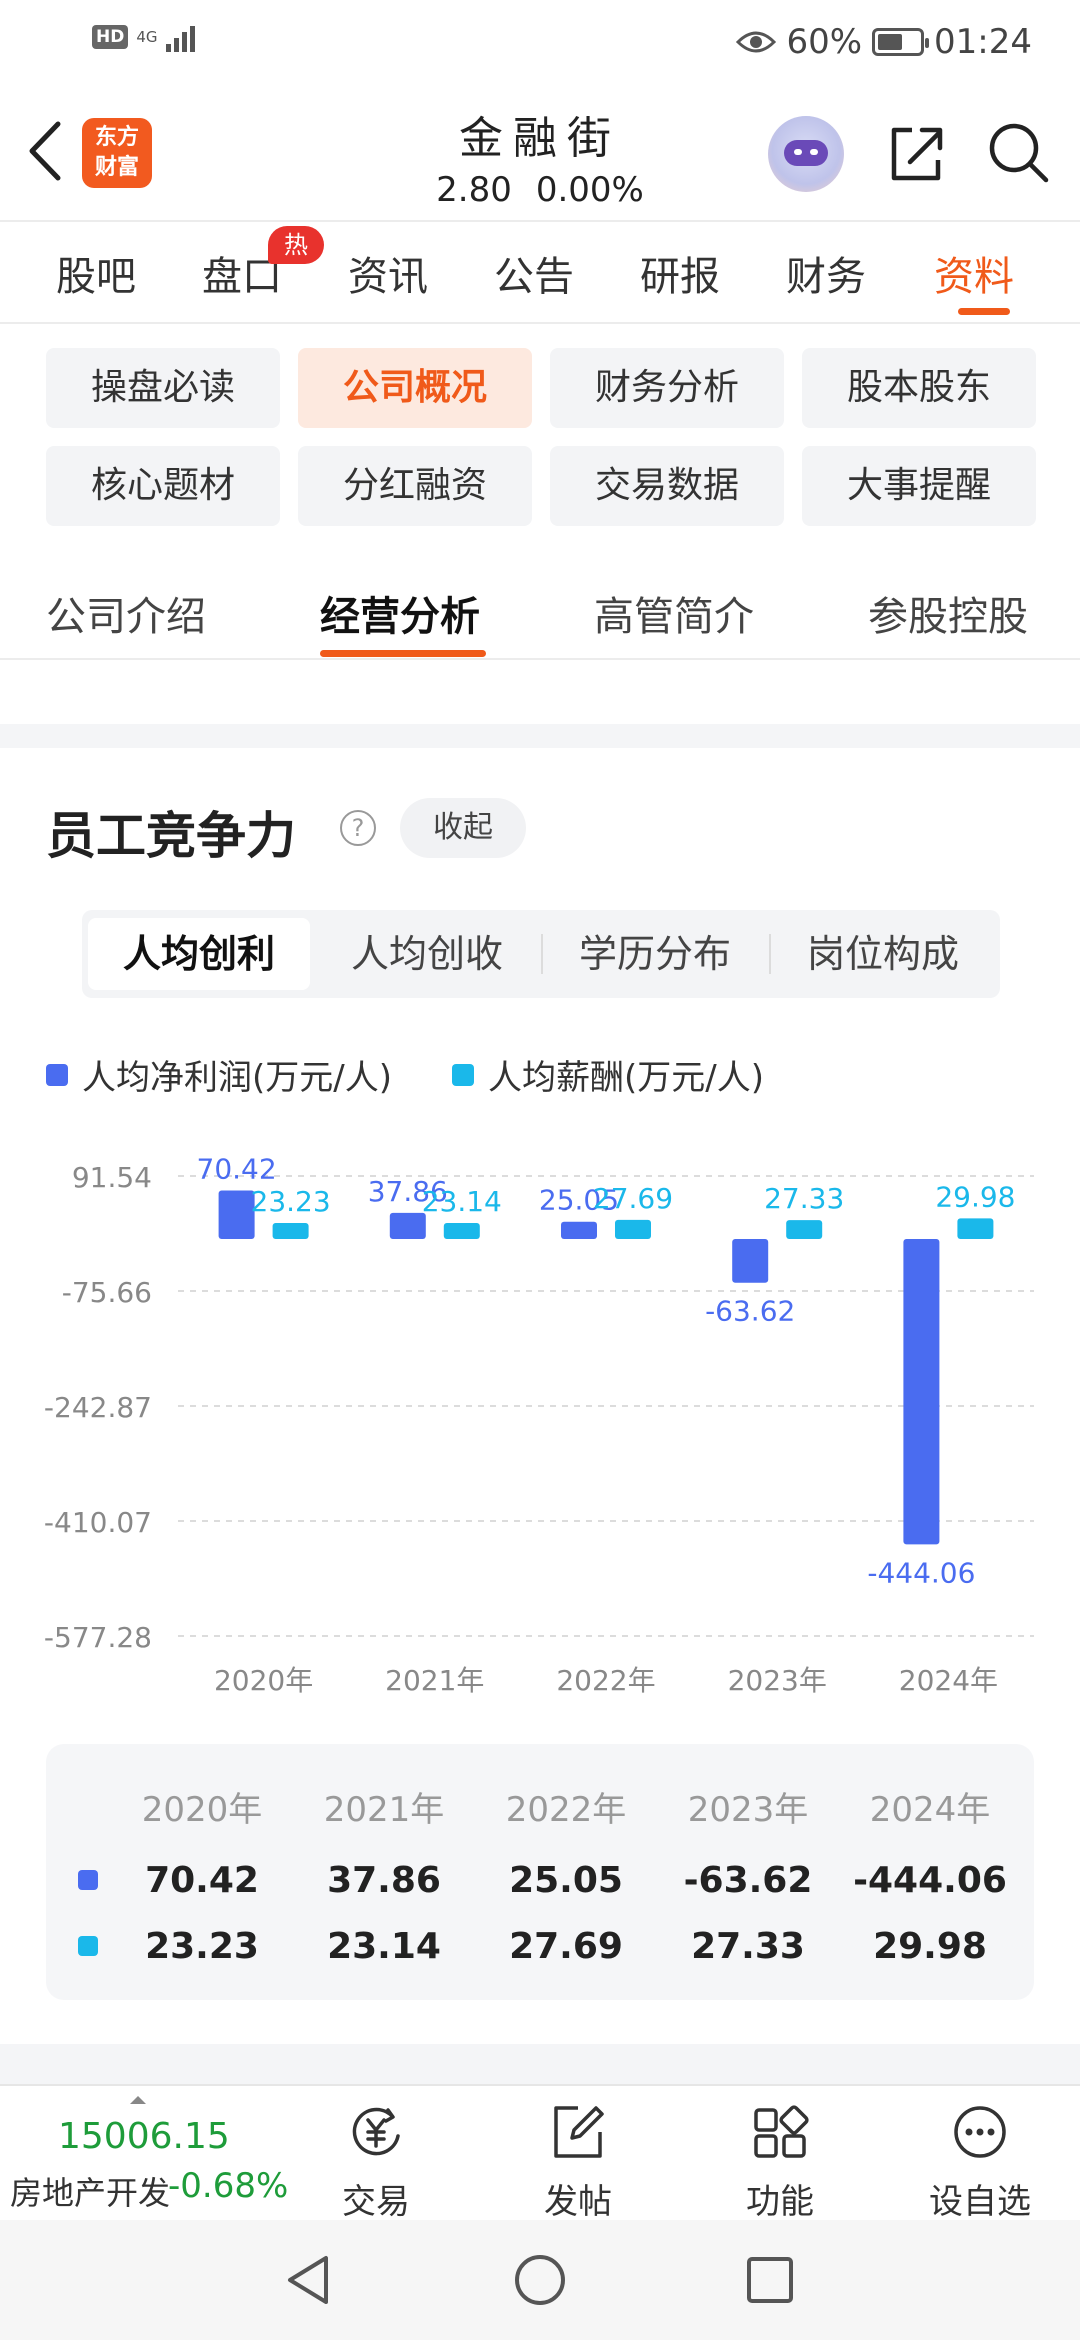 This screenshot has height=2340, width=1080. I want to click on status-left: HD 4G, so click(143, 37).